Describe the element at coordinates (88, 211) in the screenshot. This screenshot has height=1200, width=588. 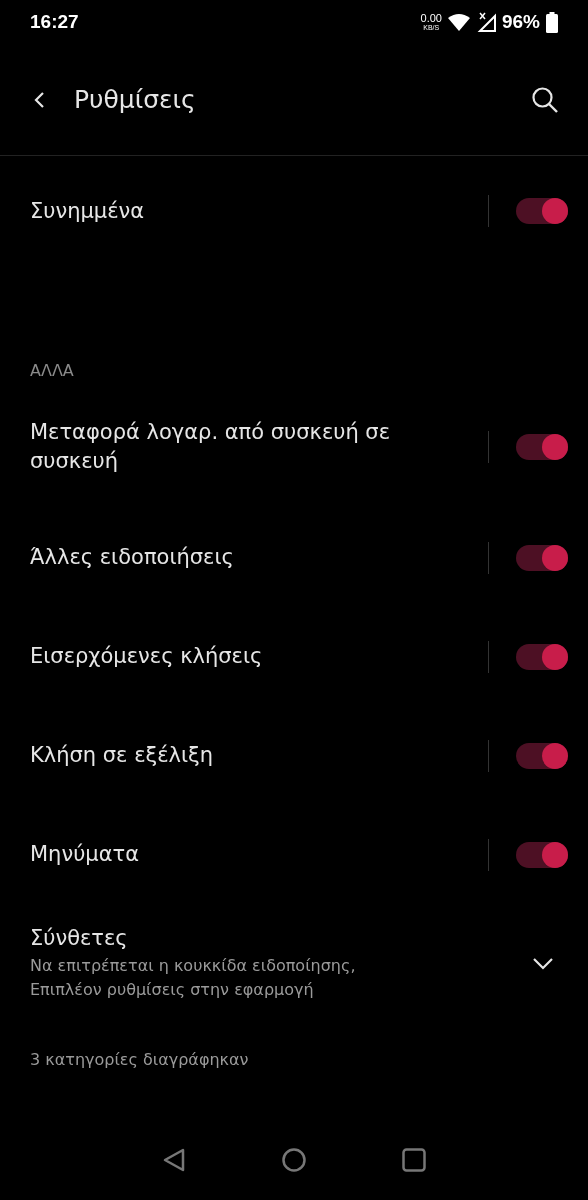
I see `setting-label: Συνημμένα` at that location.